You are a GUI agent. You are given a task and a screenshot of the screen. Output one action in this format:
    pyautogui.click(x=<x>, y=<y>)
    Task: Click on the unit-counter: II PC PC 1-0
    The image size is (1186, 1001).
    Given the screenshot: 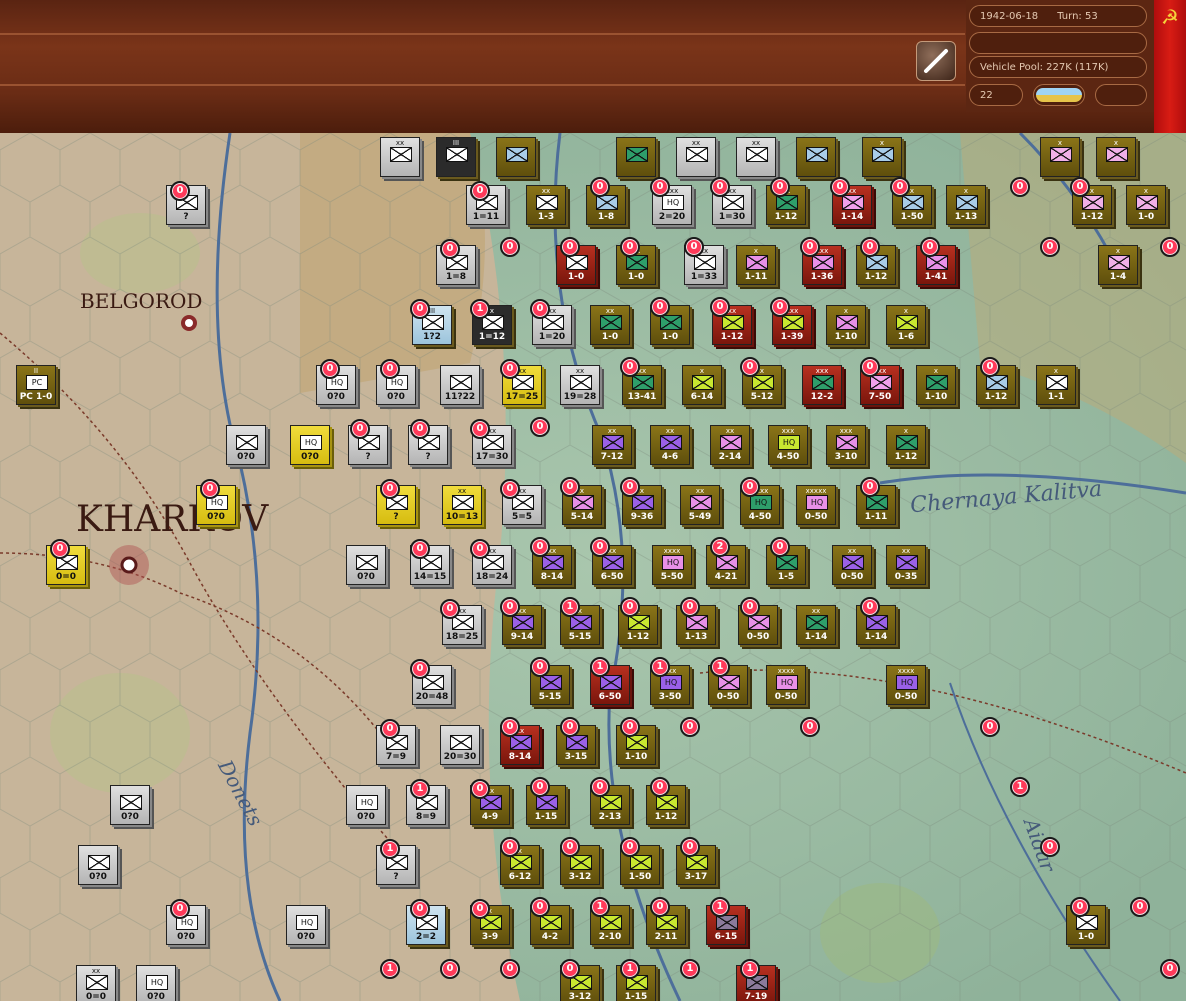 What is the action you would take?
    pyautogui.click(x=36, y=385)
    